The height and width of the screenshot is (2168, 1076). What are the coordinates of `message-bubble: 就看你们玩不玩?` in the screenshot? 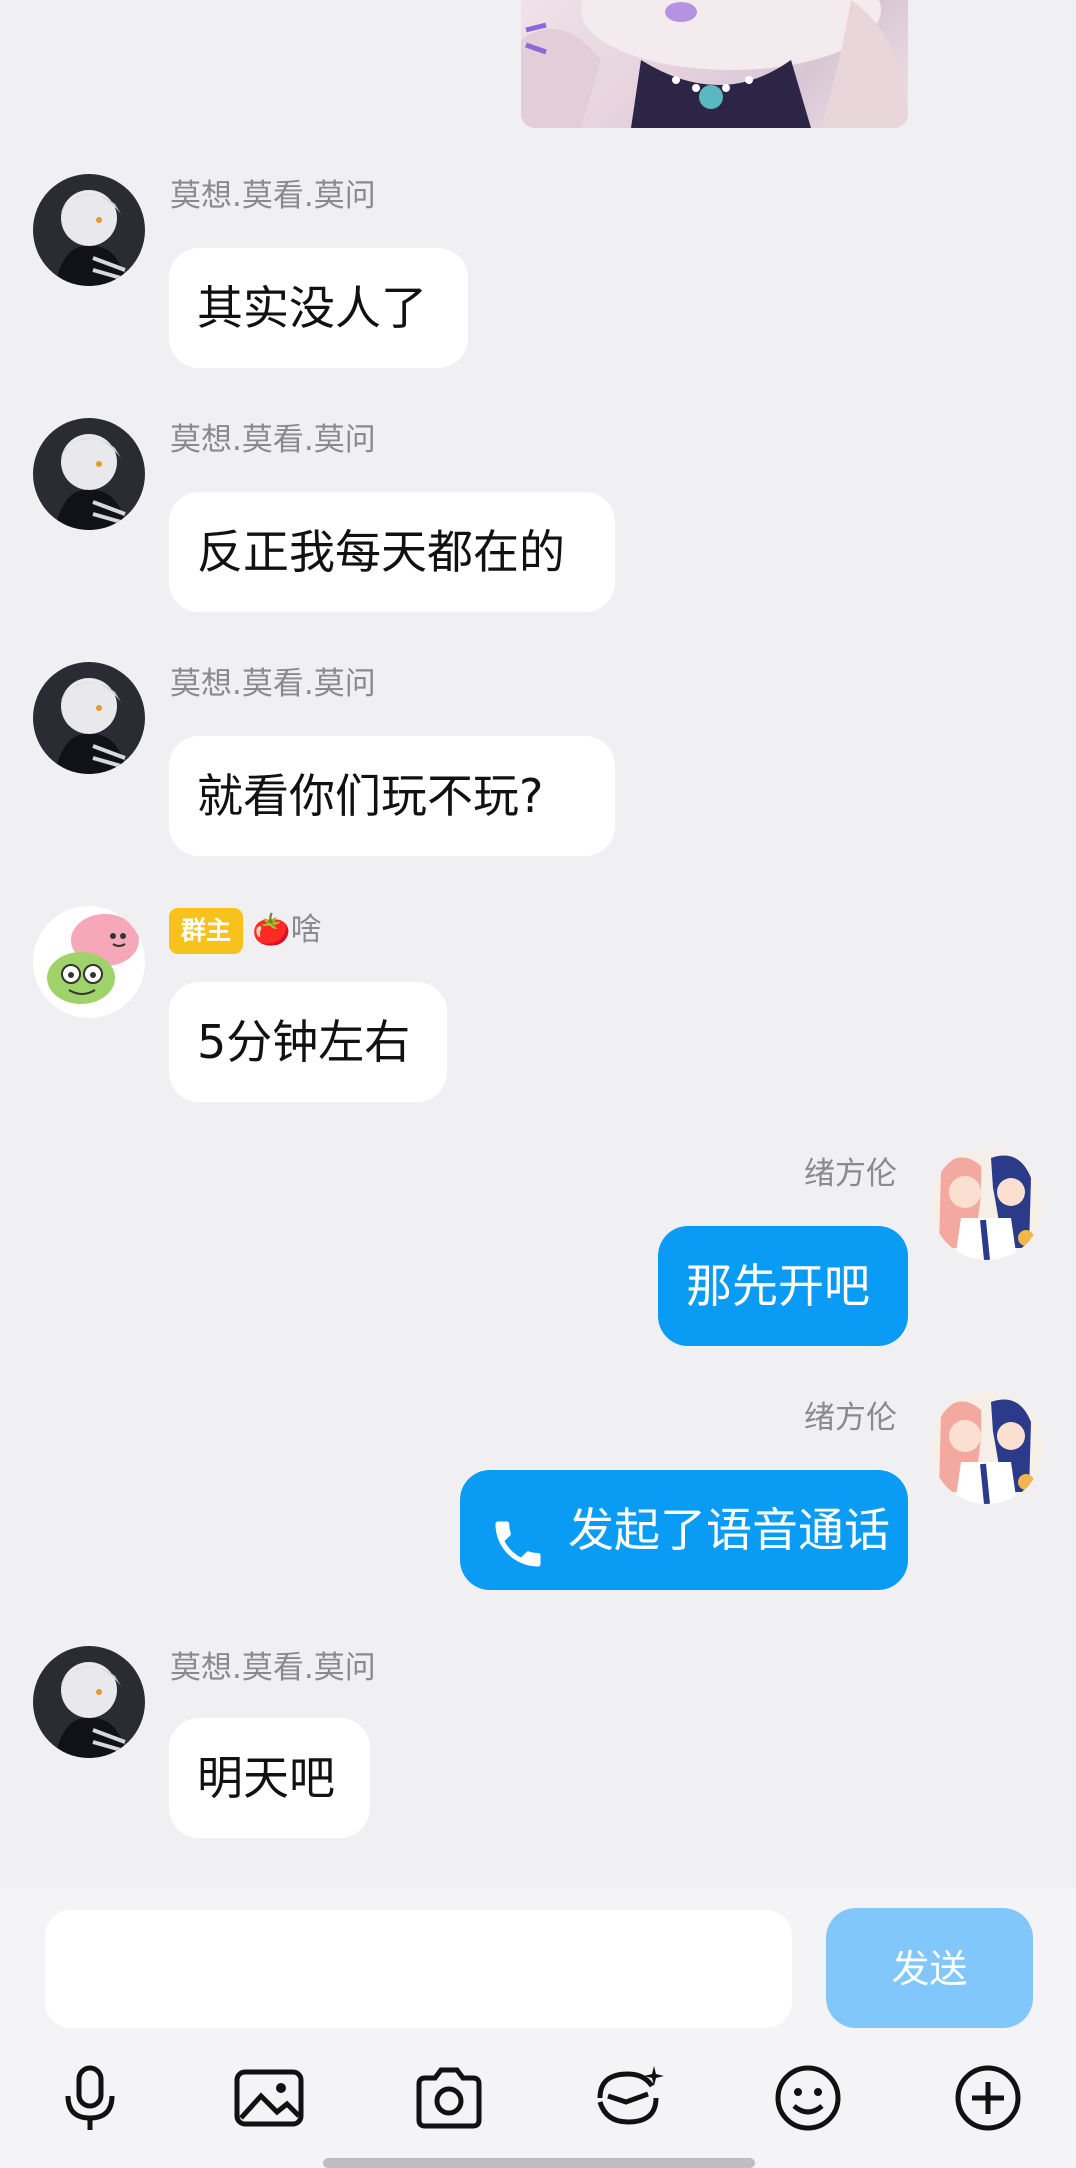 It's located at (392, 796).